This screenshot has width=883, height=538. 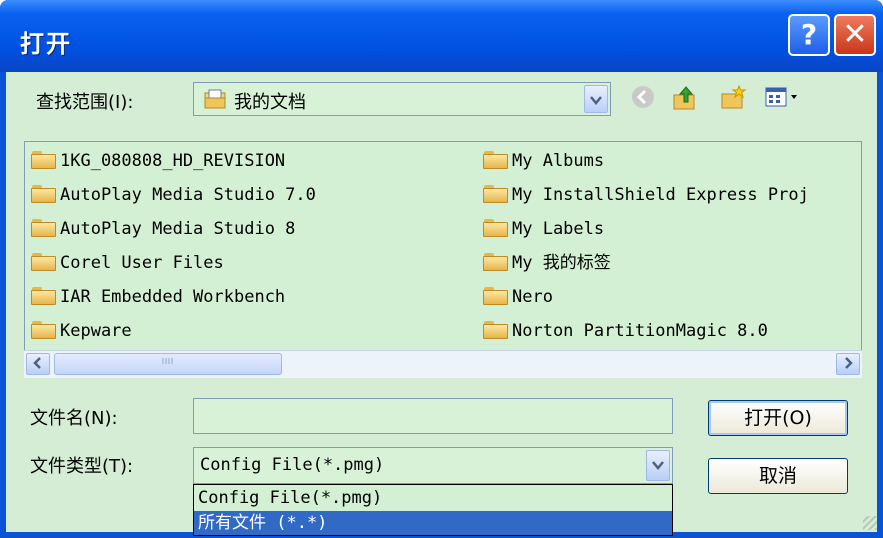 I want to click on lookin-combo: 我的文档, so click(x=402, y=99).